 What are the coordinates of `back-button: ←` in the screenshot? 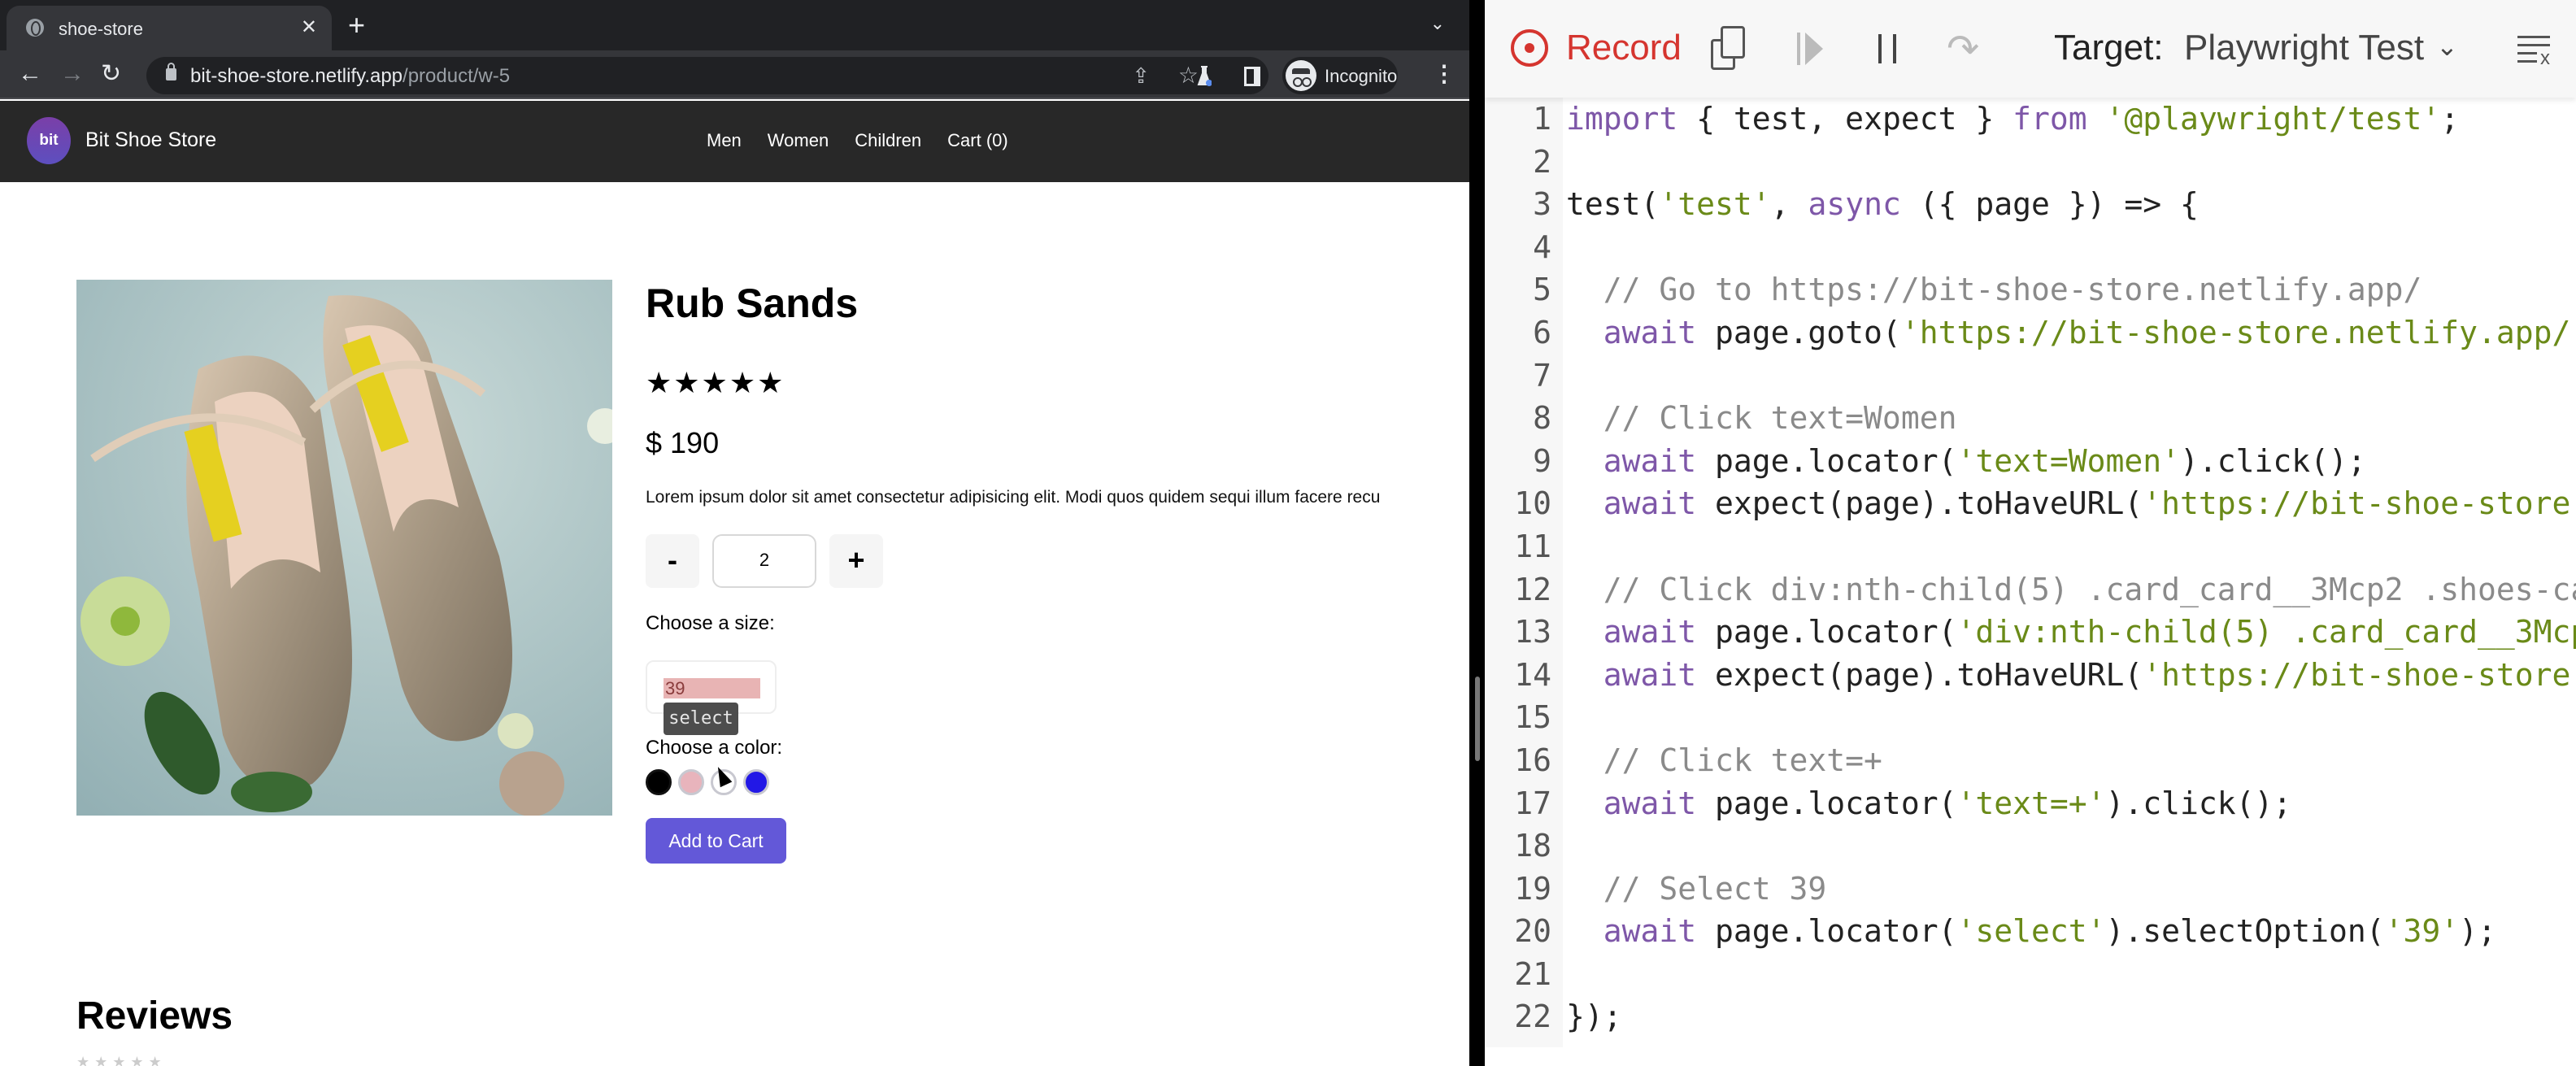 It's located at (30, 74).